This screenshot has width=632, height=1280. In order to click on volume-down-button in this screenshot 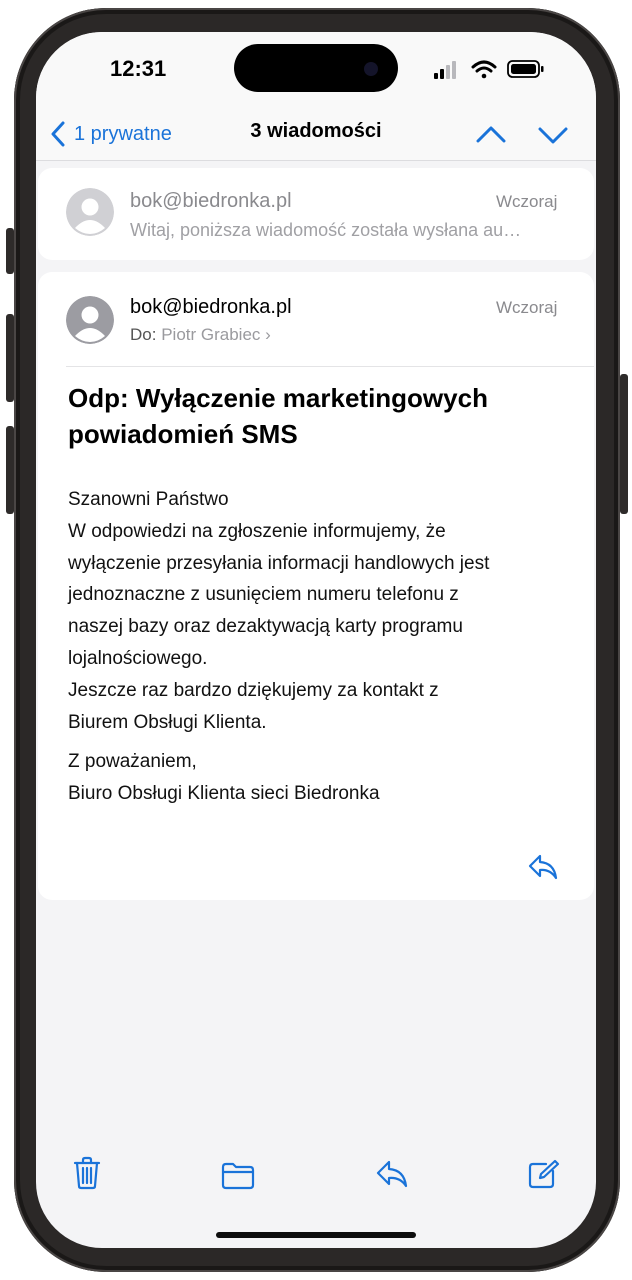, I will do `click(10, 470)`.